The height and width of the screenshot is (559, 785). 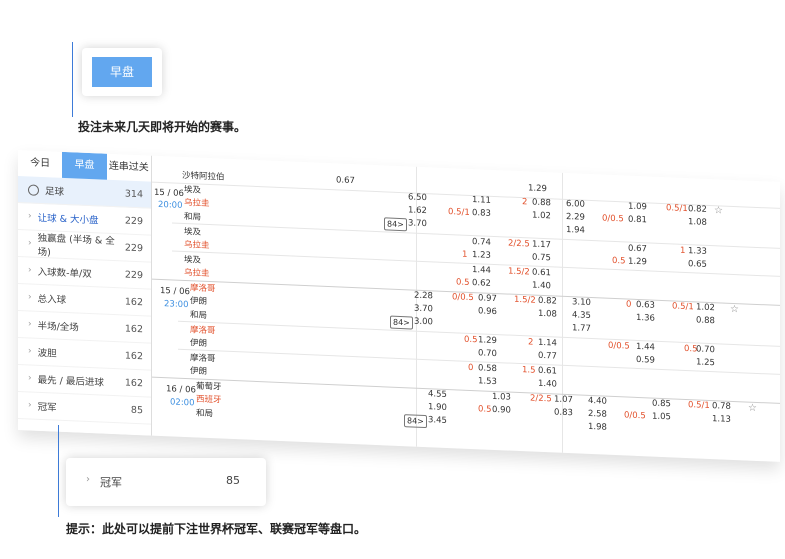 I want to click on odds-value: 1.77, so click(x=581, y=328).